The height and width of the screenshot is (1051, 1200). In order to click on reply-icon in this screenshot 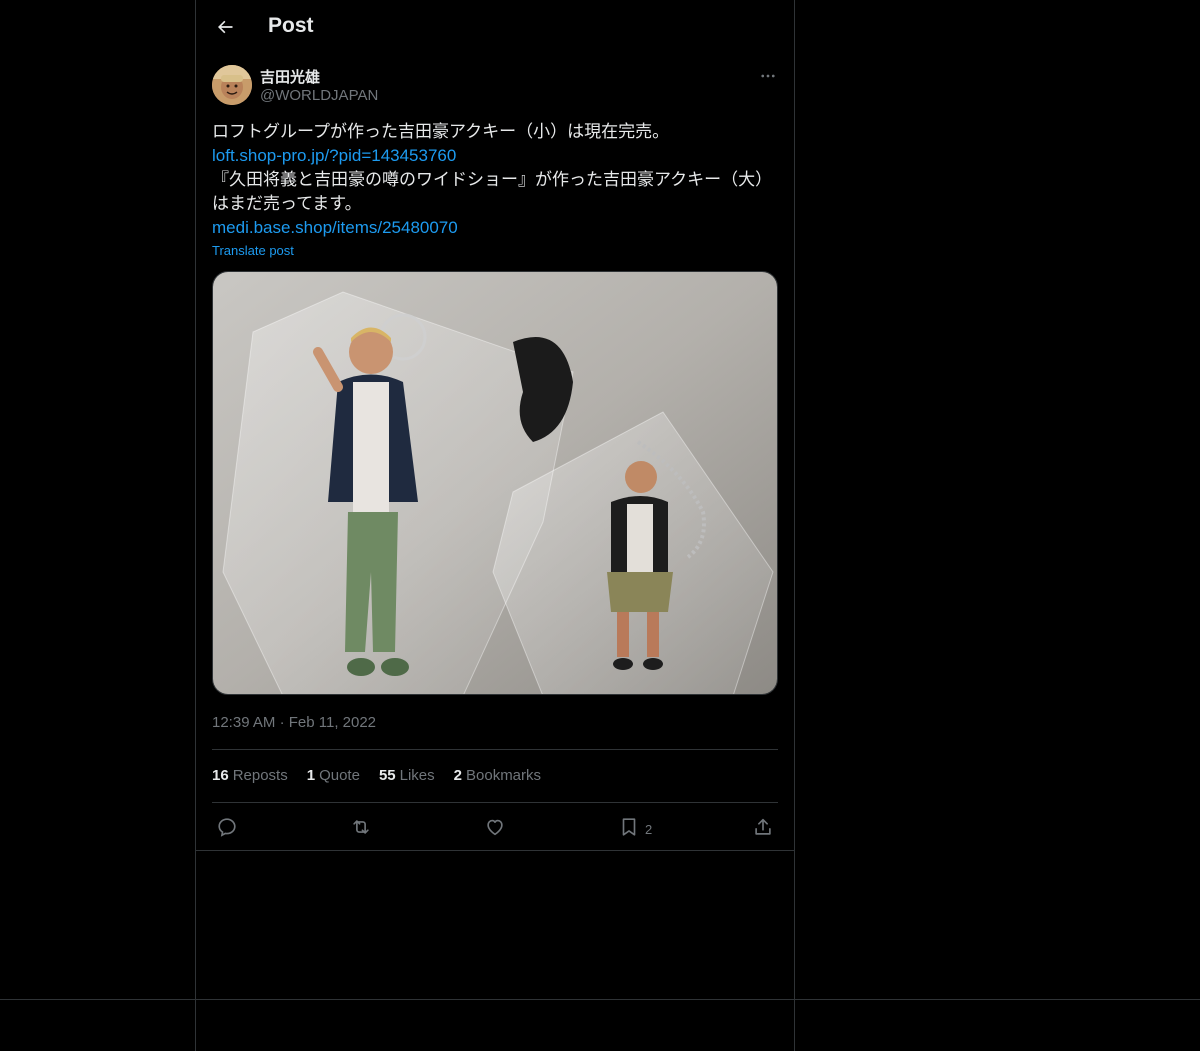, I will do `click(227, 827)`.